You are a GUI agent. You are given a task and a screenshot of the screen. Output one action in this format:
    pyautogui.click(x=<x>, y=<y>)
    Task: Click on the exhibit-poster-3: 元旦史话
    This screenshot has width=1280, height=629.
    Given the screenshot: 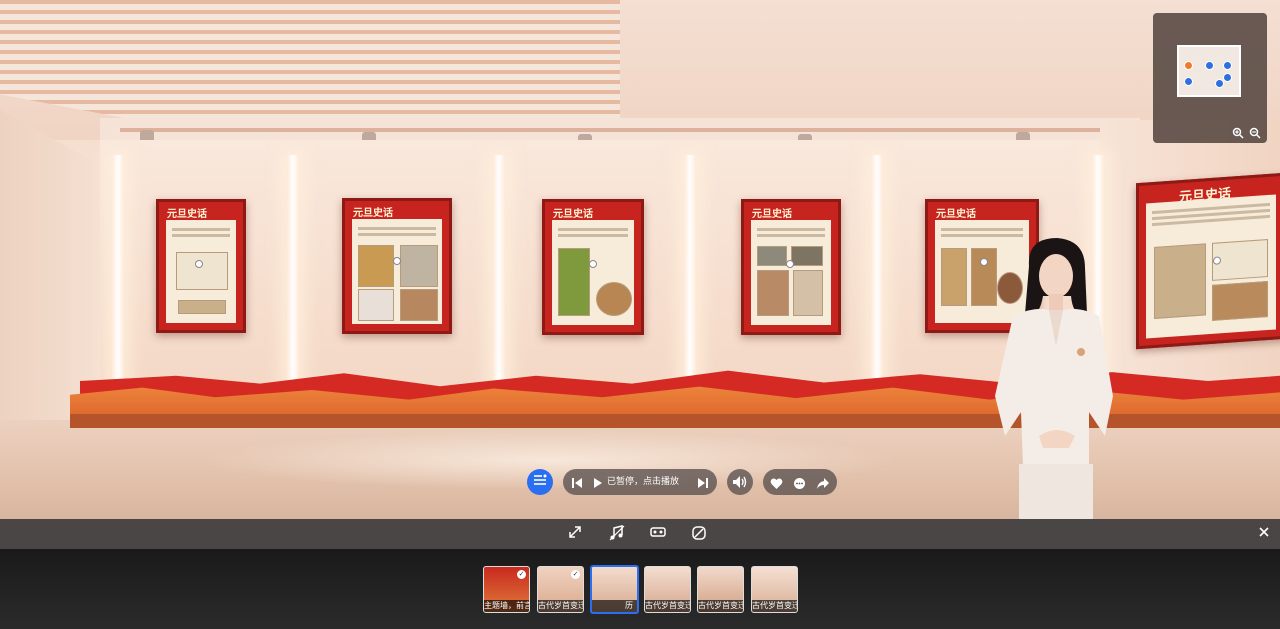 What is the action you would take?
    pyautogui.click(x=593, y=267)
    